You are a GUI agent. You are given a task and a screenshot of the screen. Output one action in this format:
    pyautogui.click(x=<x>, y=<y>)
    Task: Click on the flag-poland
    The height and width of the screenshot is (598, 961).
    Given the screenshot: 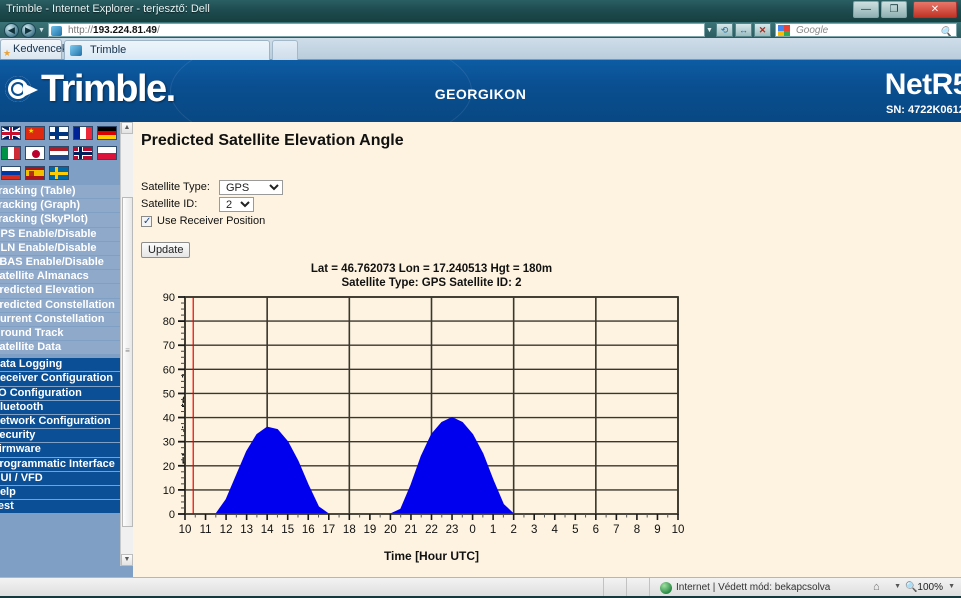 What is the action you would take?
    pyautogui.click(x=107, y=153)
    